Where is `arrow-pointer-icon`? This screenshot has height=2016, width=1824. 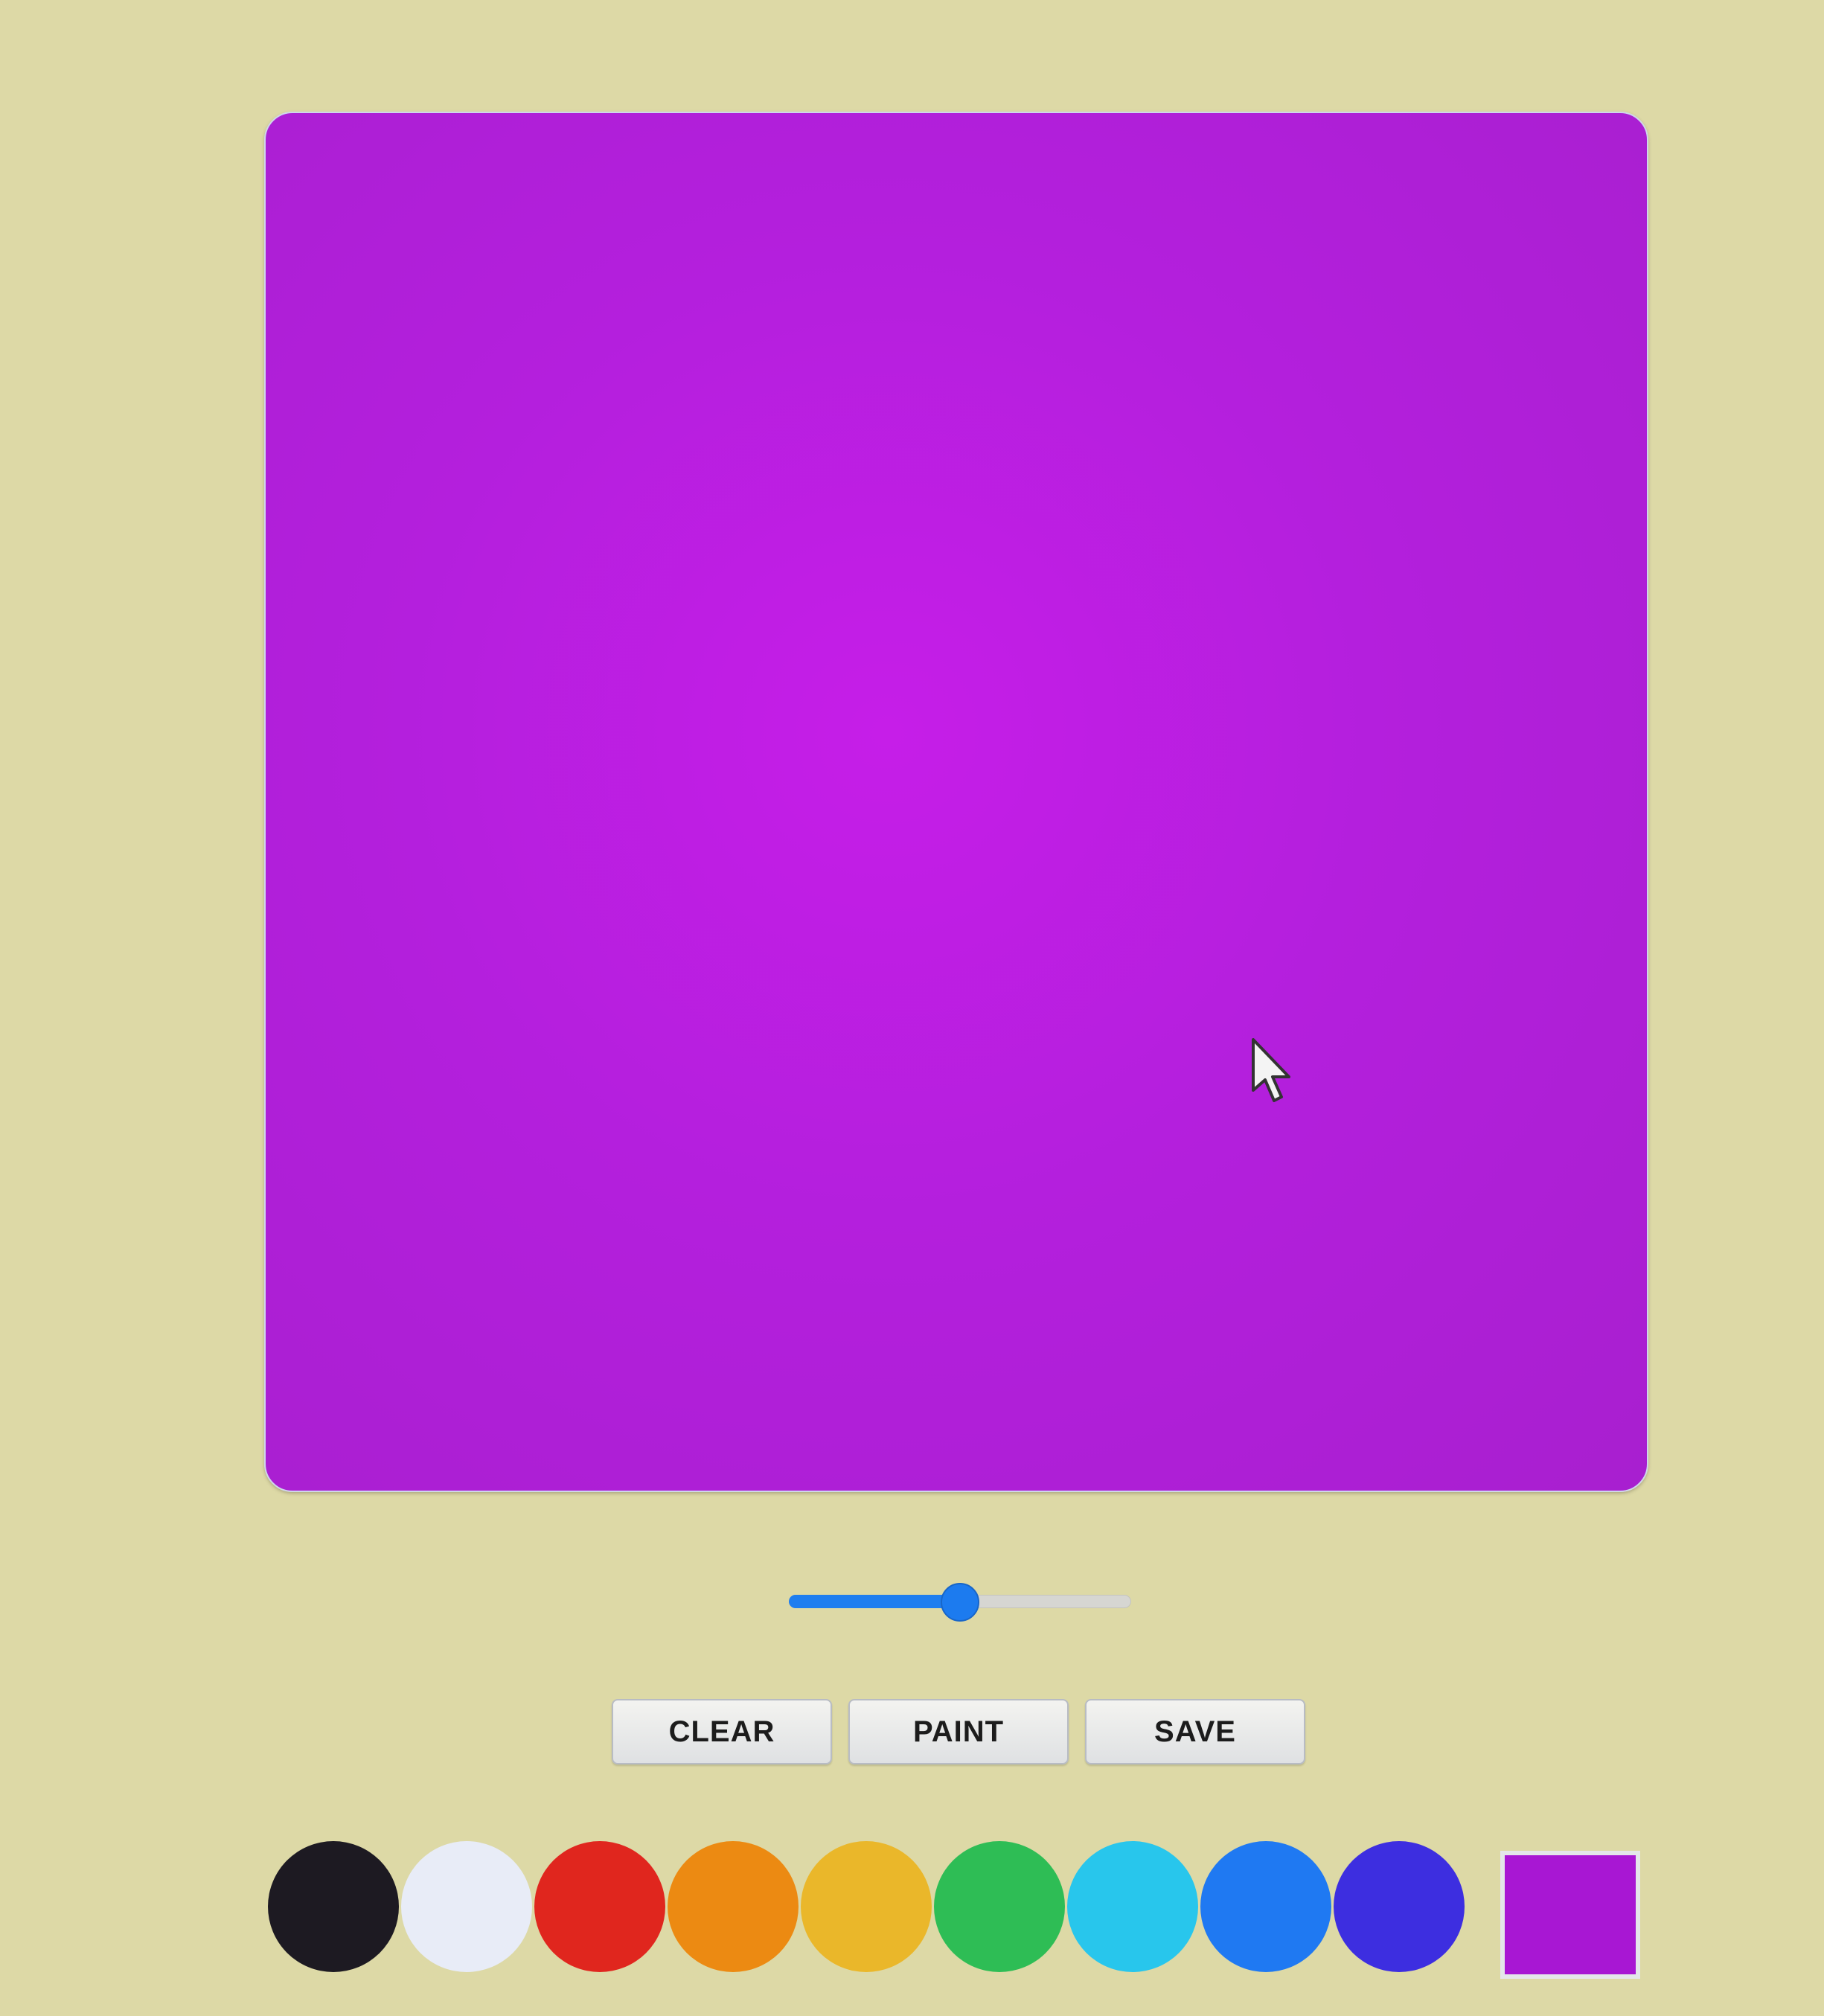 arrow-pointer-icon is located at coordinates (1272, 1071).